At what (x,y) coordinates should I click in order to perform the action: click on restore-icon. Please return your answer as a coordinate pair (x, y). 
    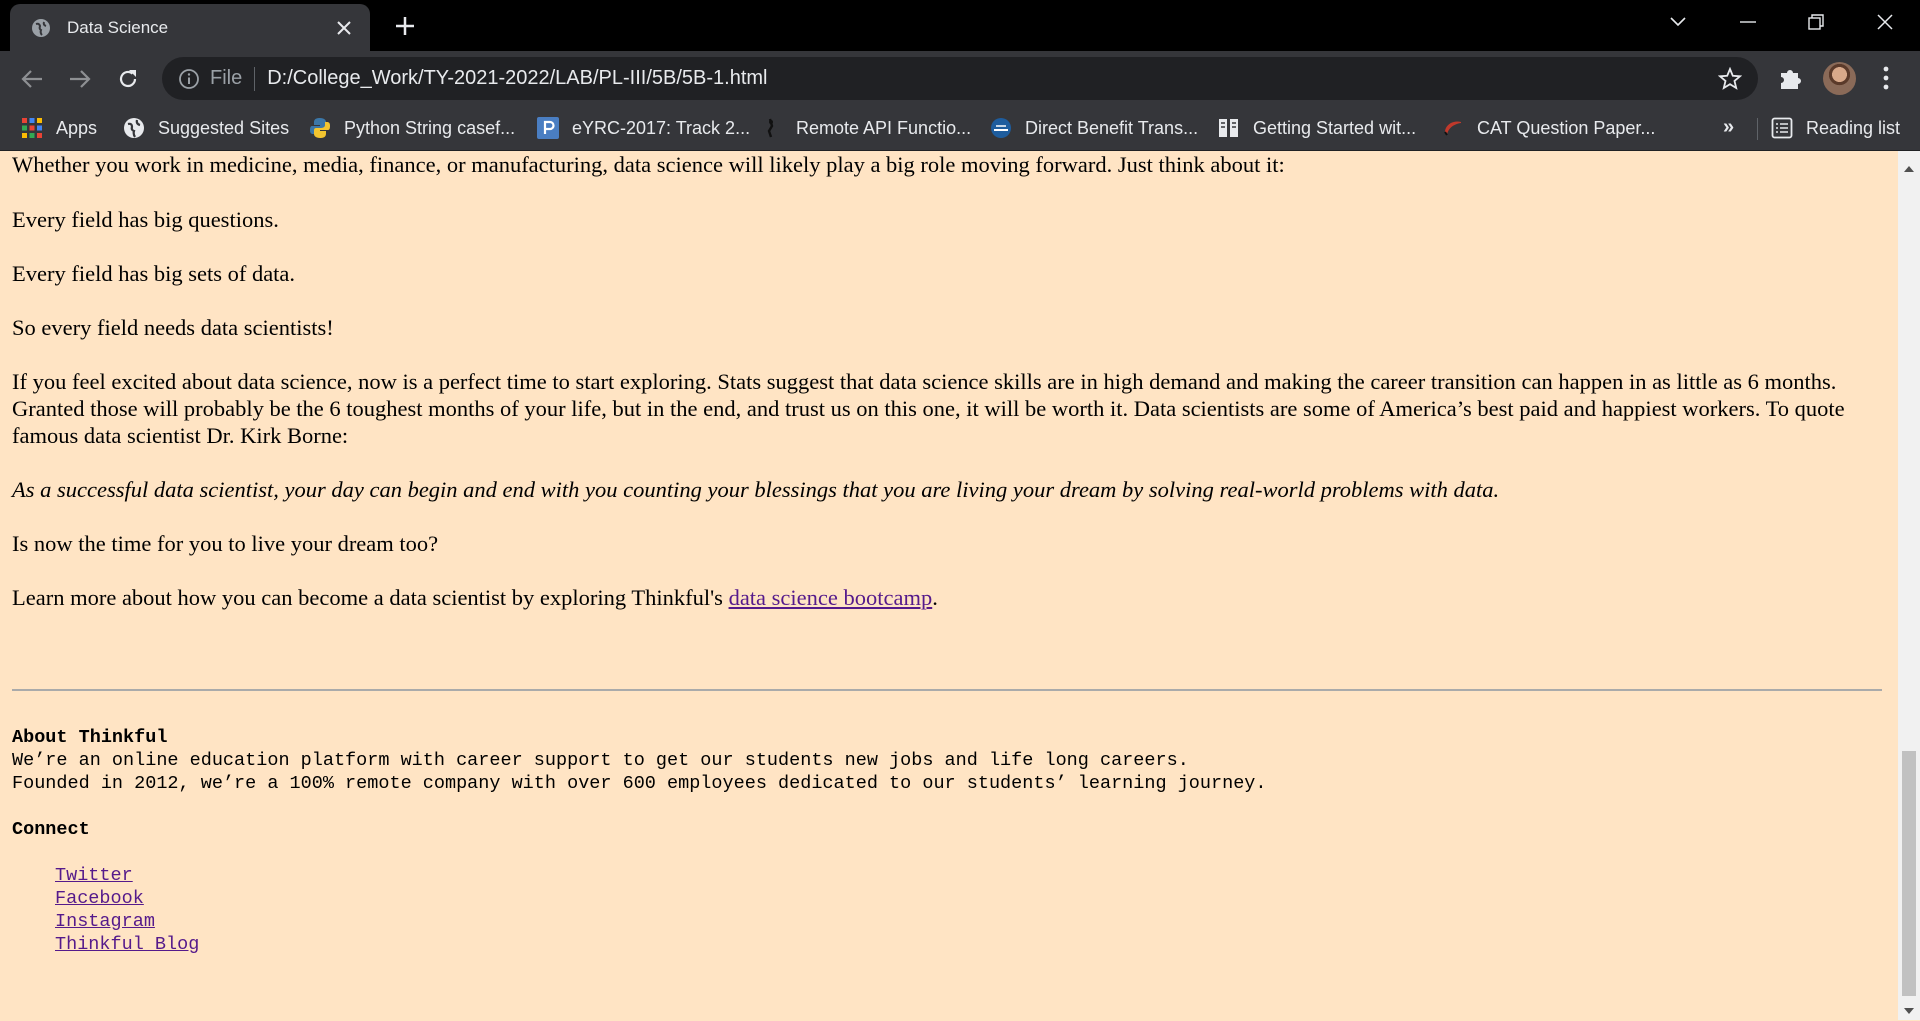
    Looking at the image, I should click on (1816, 22).